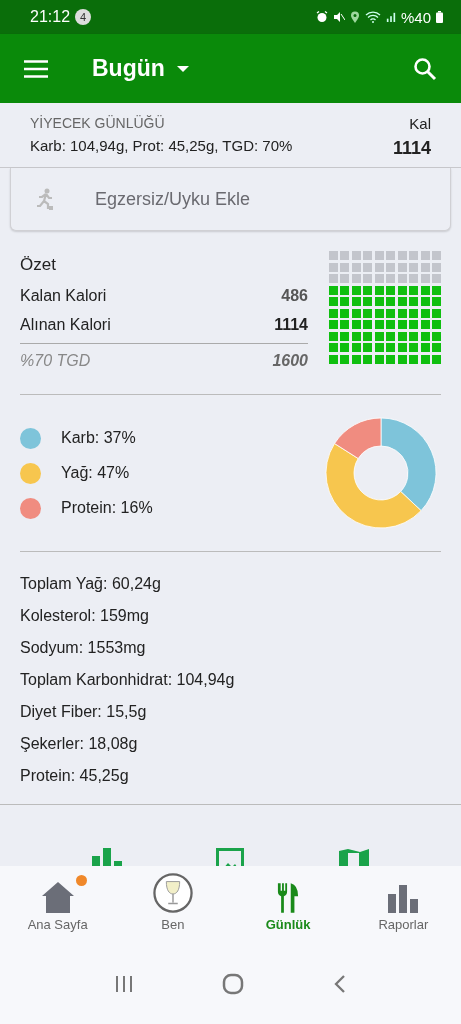 The image size is (461, 1024). I want to click on nav-tab: Raporlar, so click(403, 905).